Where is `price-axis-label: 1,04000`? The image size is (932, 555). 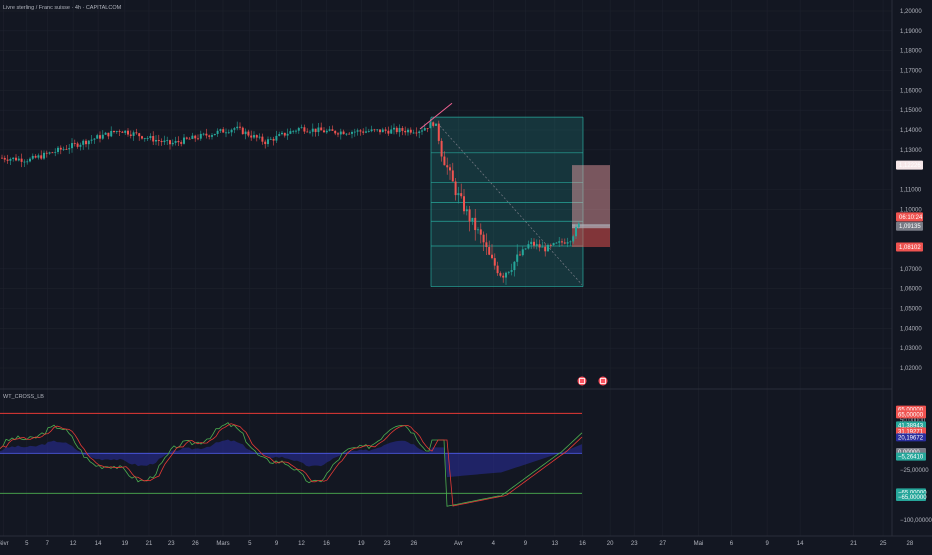 price-axis-label: 1,04000 is located at coordinates (911, 329).